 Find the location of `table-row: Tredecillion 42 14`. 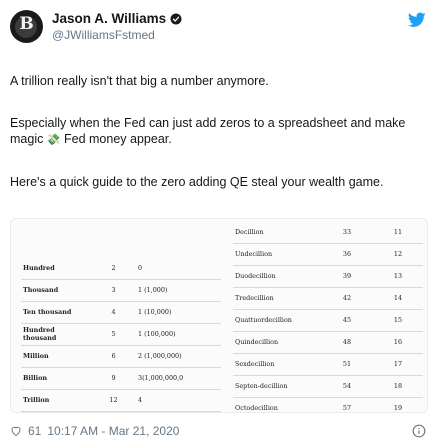

table-row: Tredecillion 42 14 is located at coordinates (328, 298).